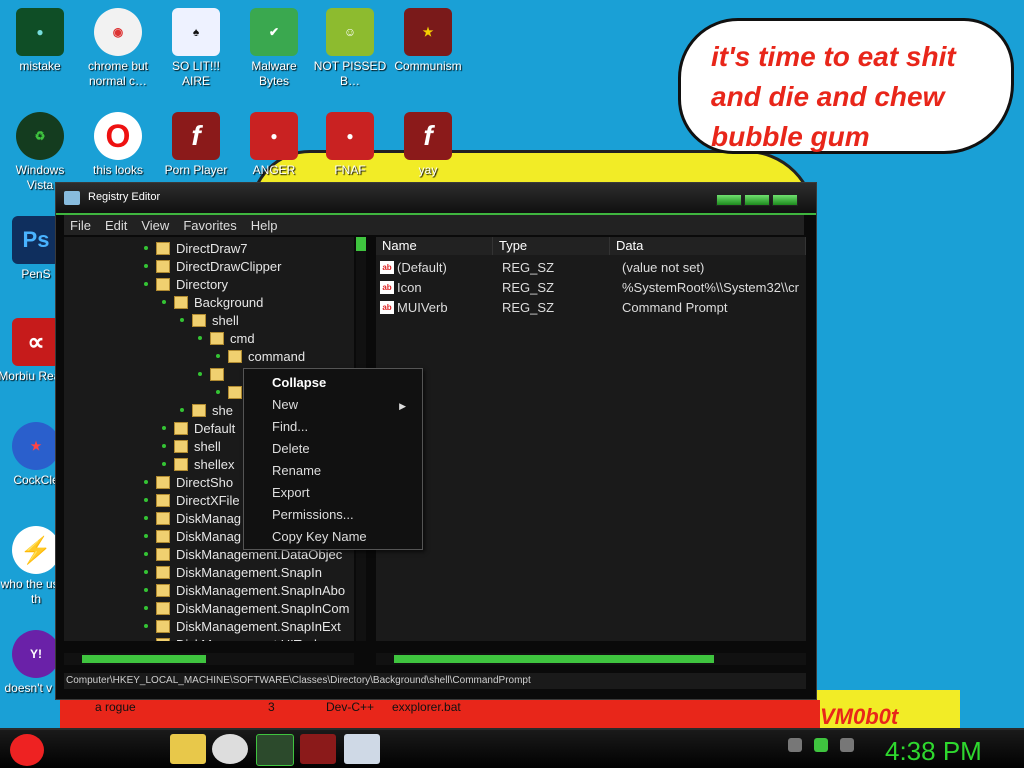  What do you see at coordinates (209, 225) in the screenshot?
I see `menu-favorites: Favorites` at bounding box center [209, 225].